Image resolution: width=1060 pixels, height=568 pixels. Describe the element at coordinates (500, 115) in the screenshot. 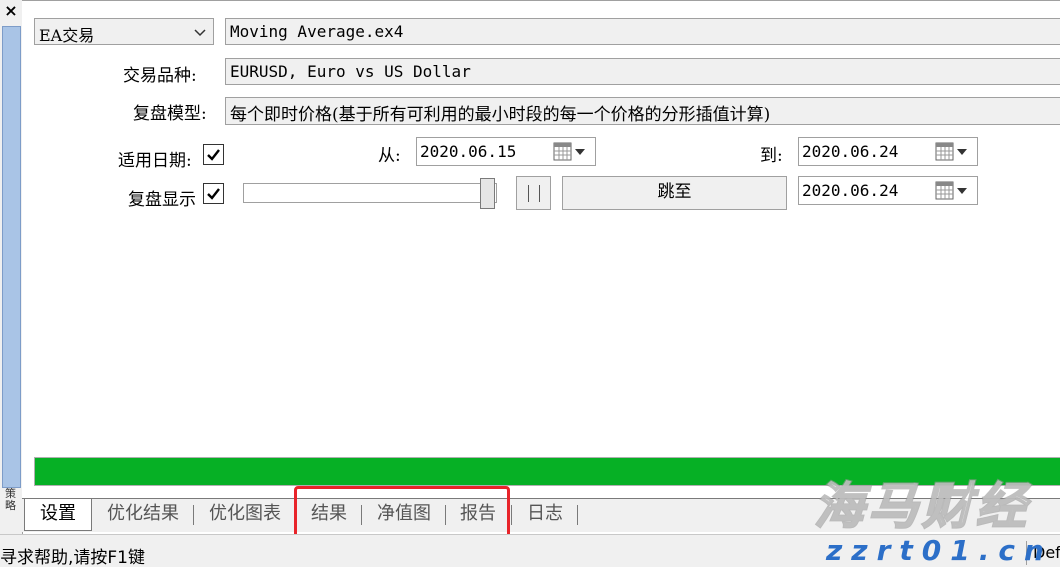

I see `model-value: 每个即时价格(基于所有可利用的最小时段的每一个价格的分形插值计算)` at that location.